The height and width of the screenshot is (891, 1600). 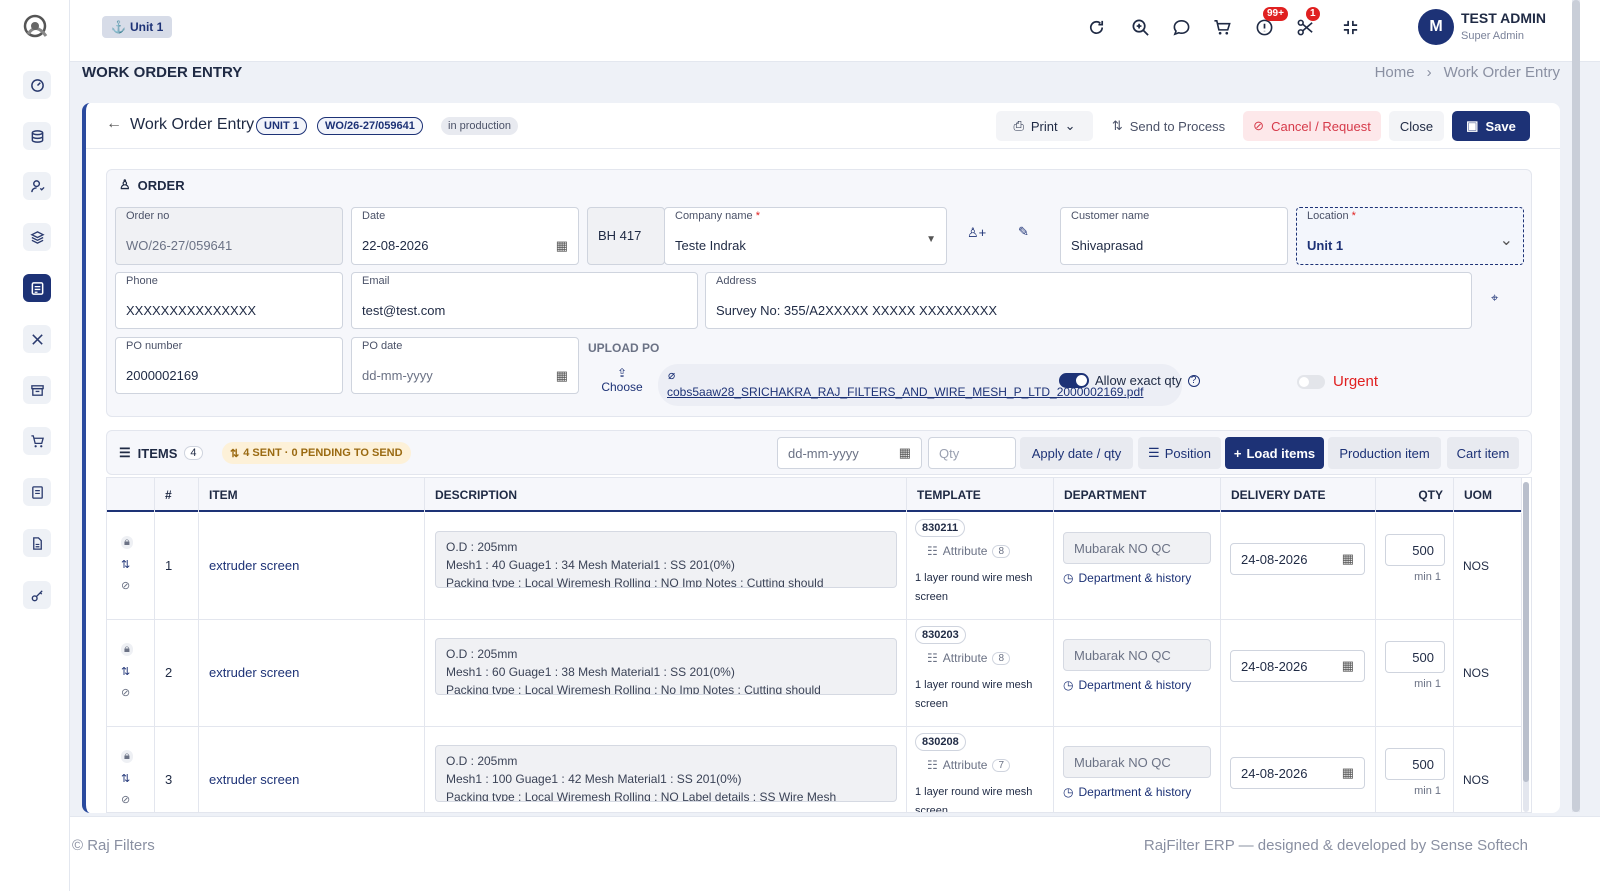 I want to click on chevron-down-icon: ⌄, so click(x=1506, y=240).